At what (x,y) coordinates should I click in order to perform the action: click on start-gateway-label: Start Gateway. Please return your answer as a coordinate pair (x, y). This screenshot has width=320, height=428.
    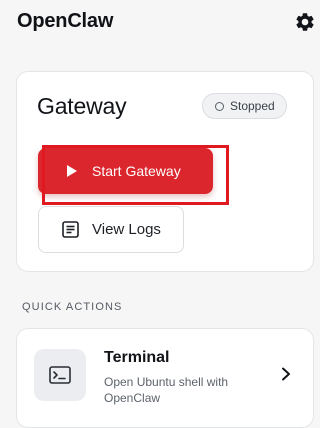
    Looking at the image, I should click on (136, 171).